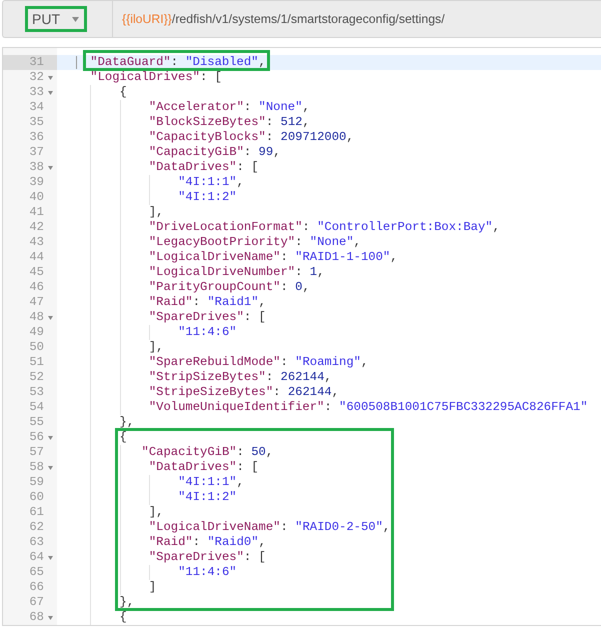  What do you see at coordinates (36, 542) in the screenshot?
I see `line-number: 63` at bounding box center [36, 542].